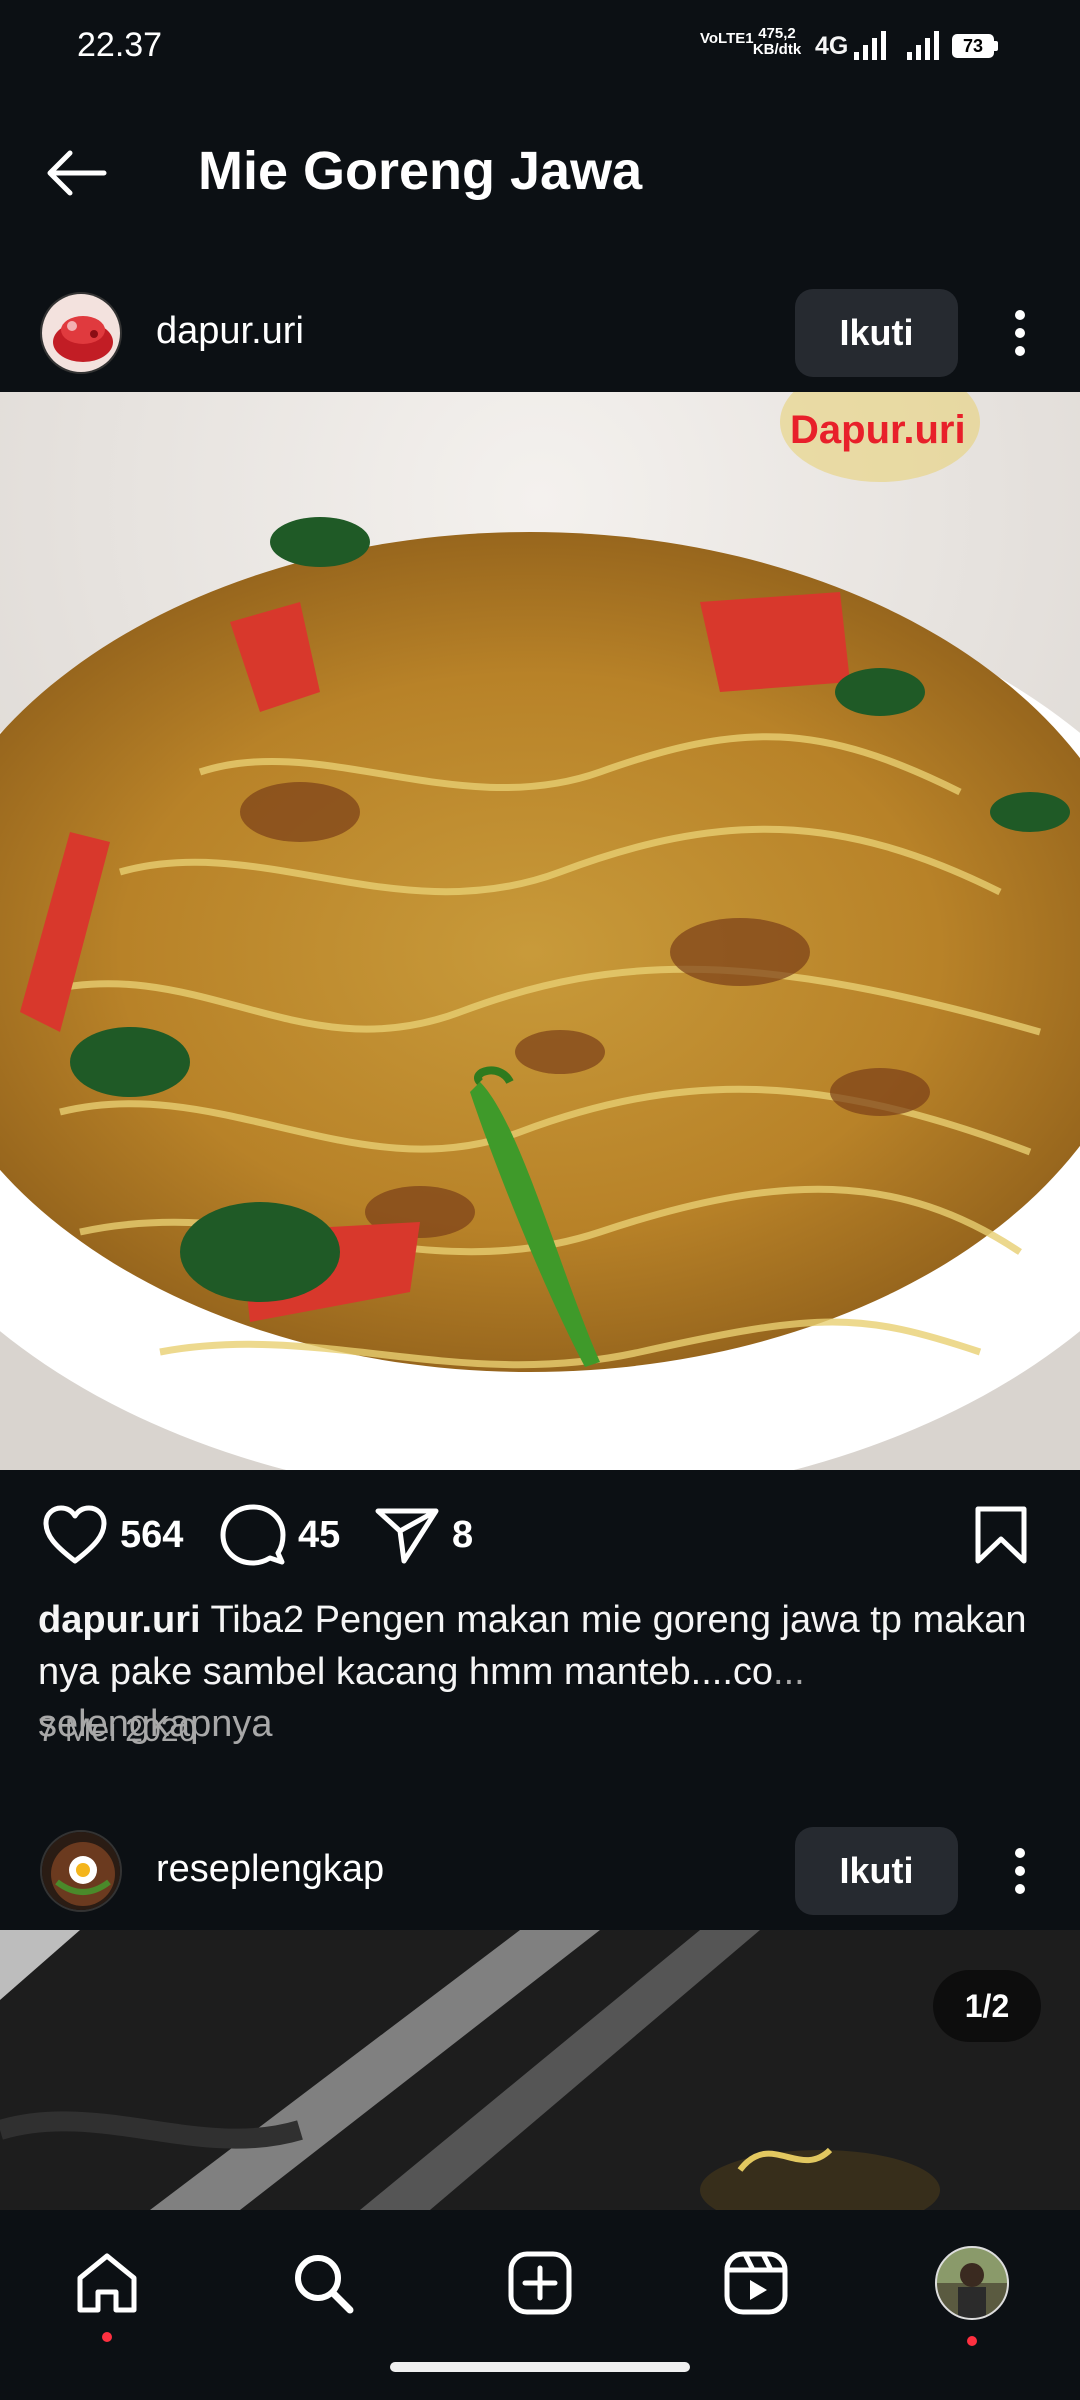 The image size is (1080, 2400). What do you see at coordinates (319, 1534) in the screenshot?
I see `comment-count: 45` at bounding box center [319, 1534].